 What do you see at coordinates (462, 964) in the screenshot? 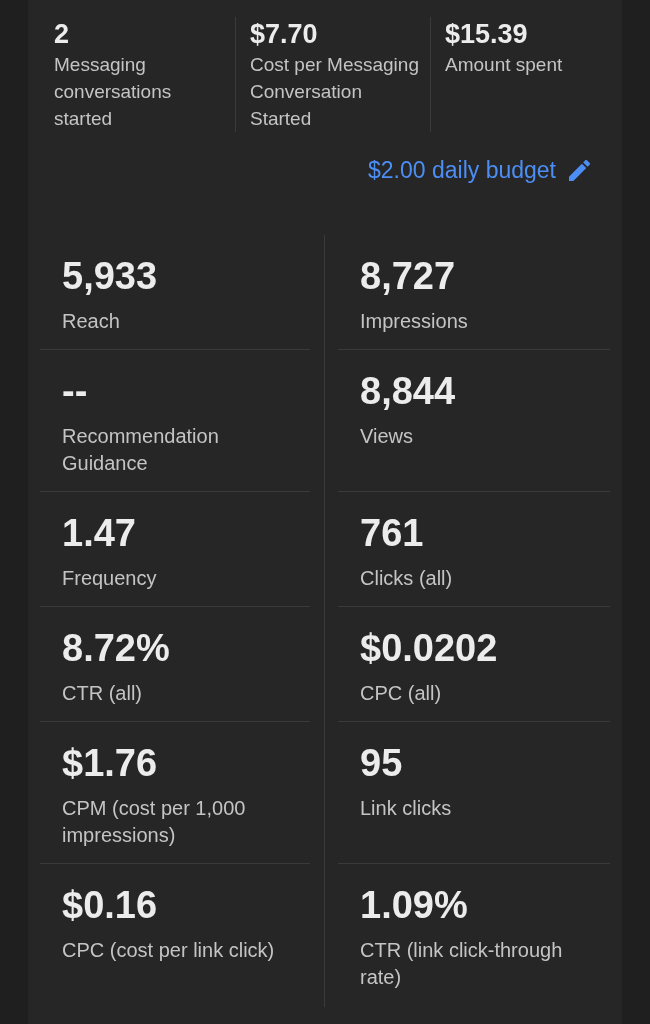
I see `metric-label: CTR (link click-through rate)` at bounding box center [462, 964].